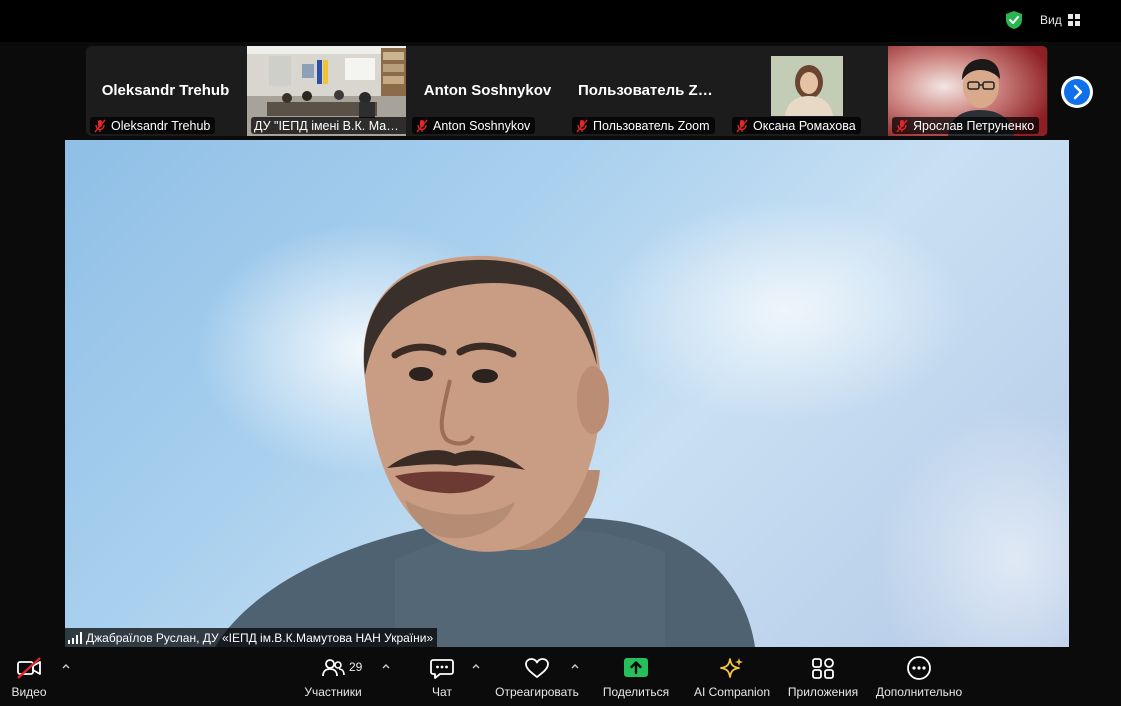 The height and width of the screenshot is (706, 1121). I want to click on heart-icon, so click(537, 668).